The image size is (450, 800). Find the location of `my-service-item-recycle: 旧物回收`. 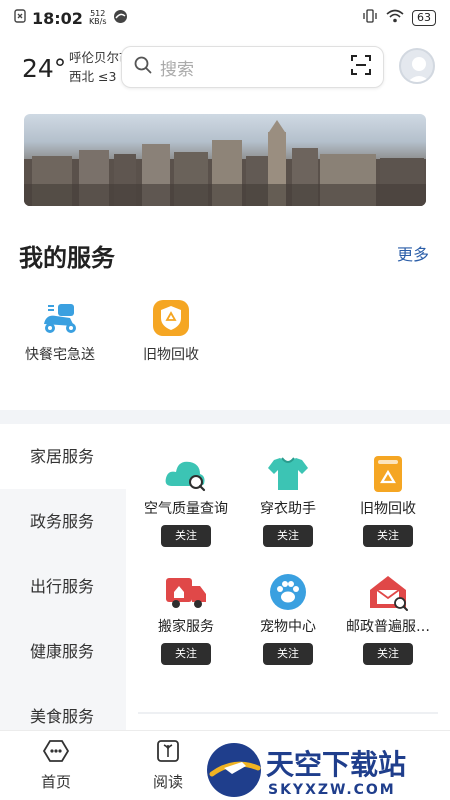

my-service-item-recycle: 旧物回收 is located at coordinates (171, 331).